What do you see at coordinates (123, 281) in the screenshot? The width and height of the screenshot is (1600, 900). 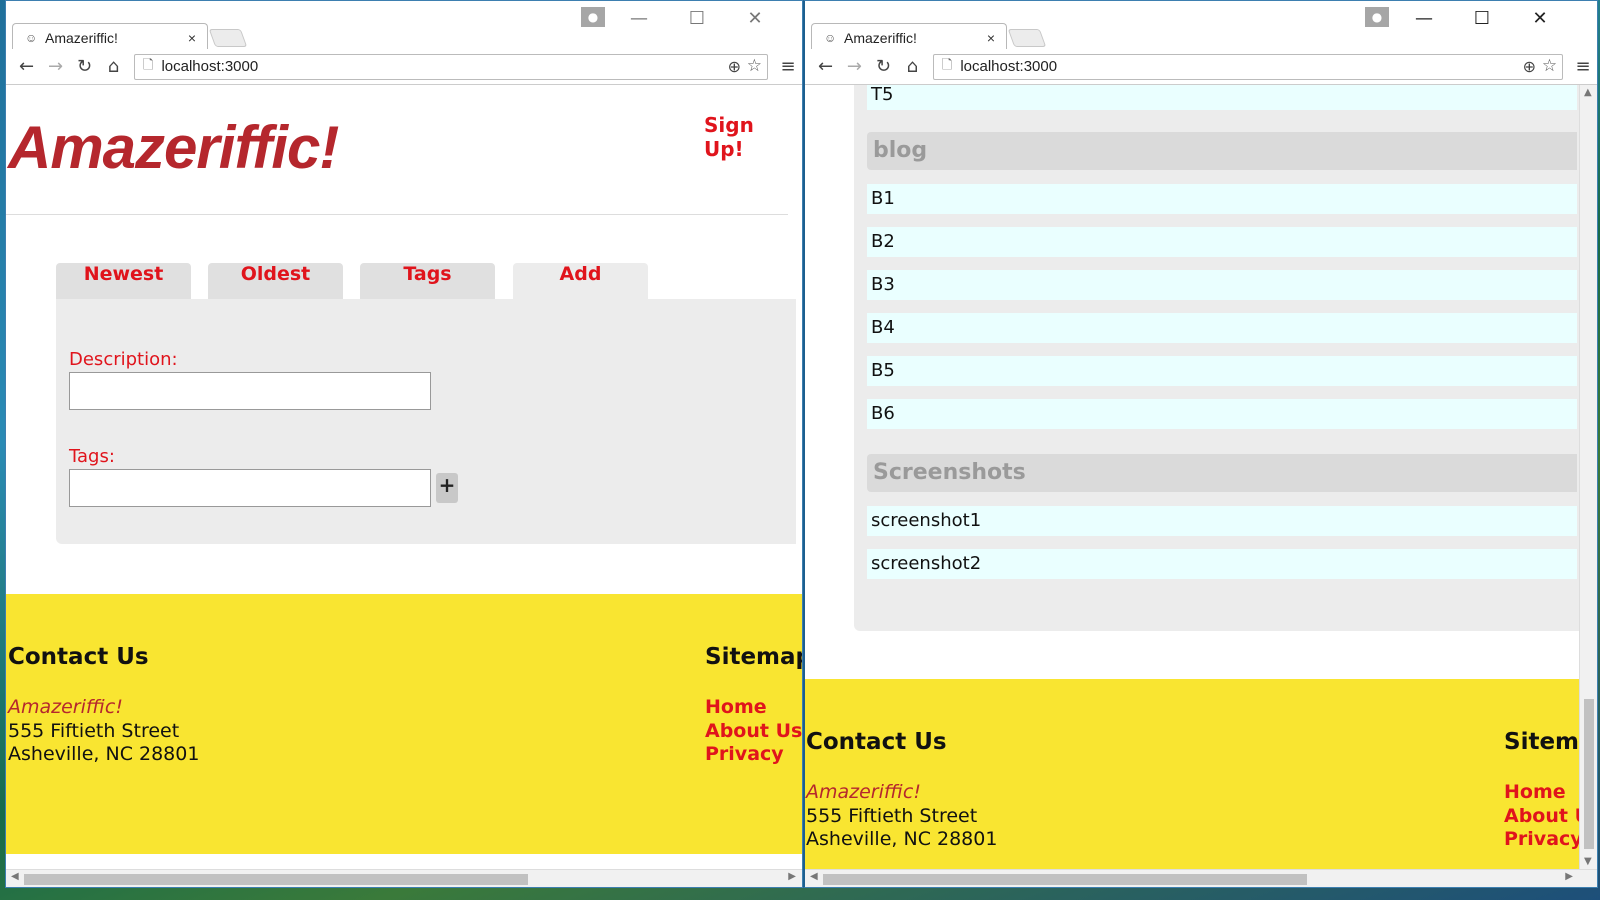 I see `tab-newest: Newest` at bounding box center [123, 281].